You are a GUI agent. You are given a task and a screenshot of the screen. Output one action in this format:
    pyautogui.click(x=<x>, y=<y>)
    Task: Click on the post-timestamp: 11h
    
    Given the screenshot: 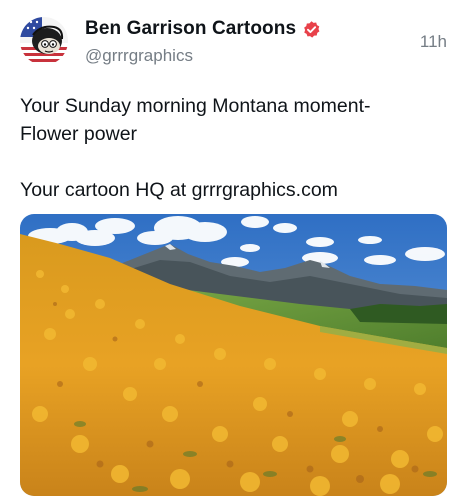 What is the action you would take?
    pyautogui.click(x=433, y=42)
    